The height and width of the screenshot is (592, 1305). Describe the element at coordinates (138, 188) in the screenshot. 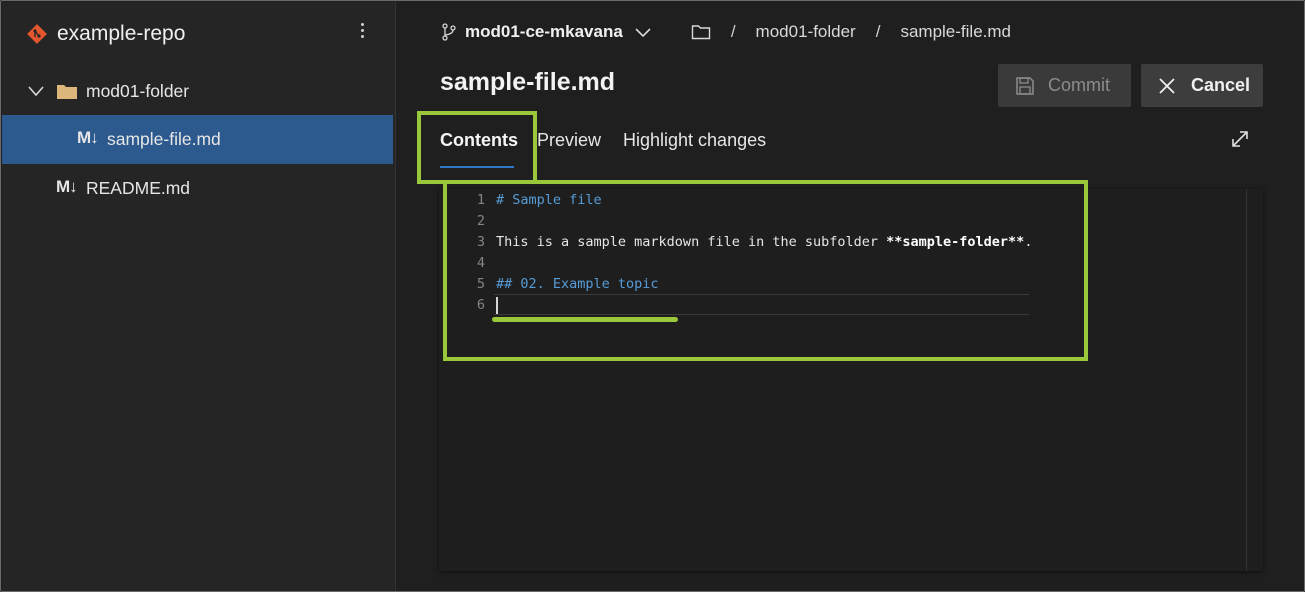

I see `tree-item-label: README.md` at that location.